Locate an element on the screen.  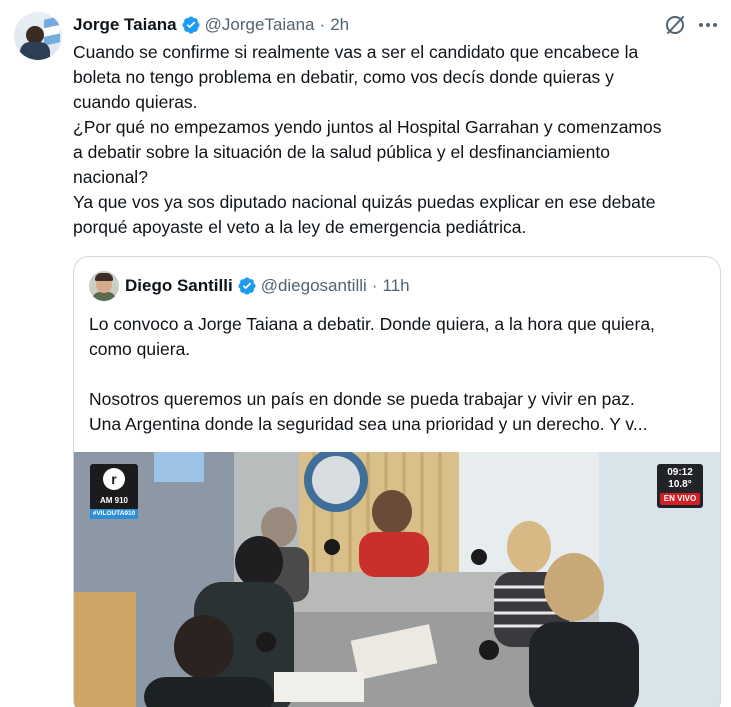
avatar-body is located at coordinates (35, 51).